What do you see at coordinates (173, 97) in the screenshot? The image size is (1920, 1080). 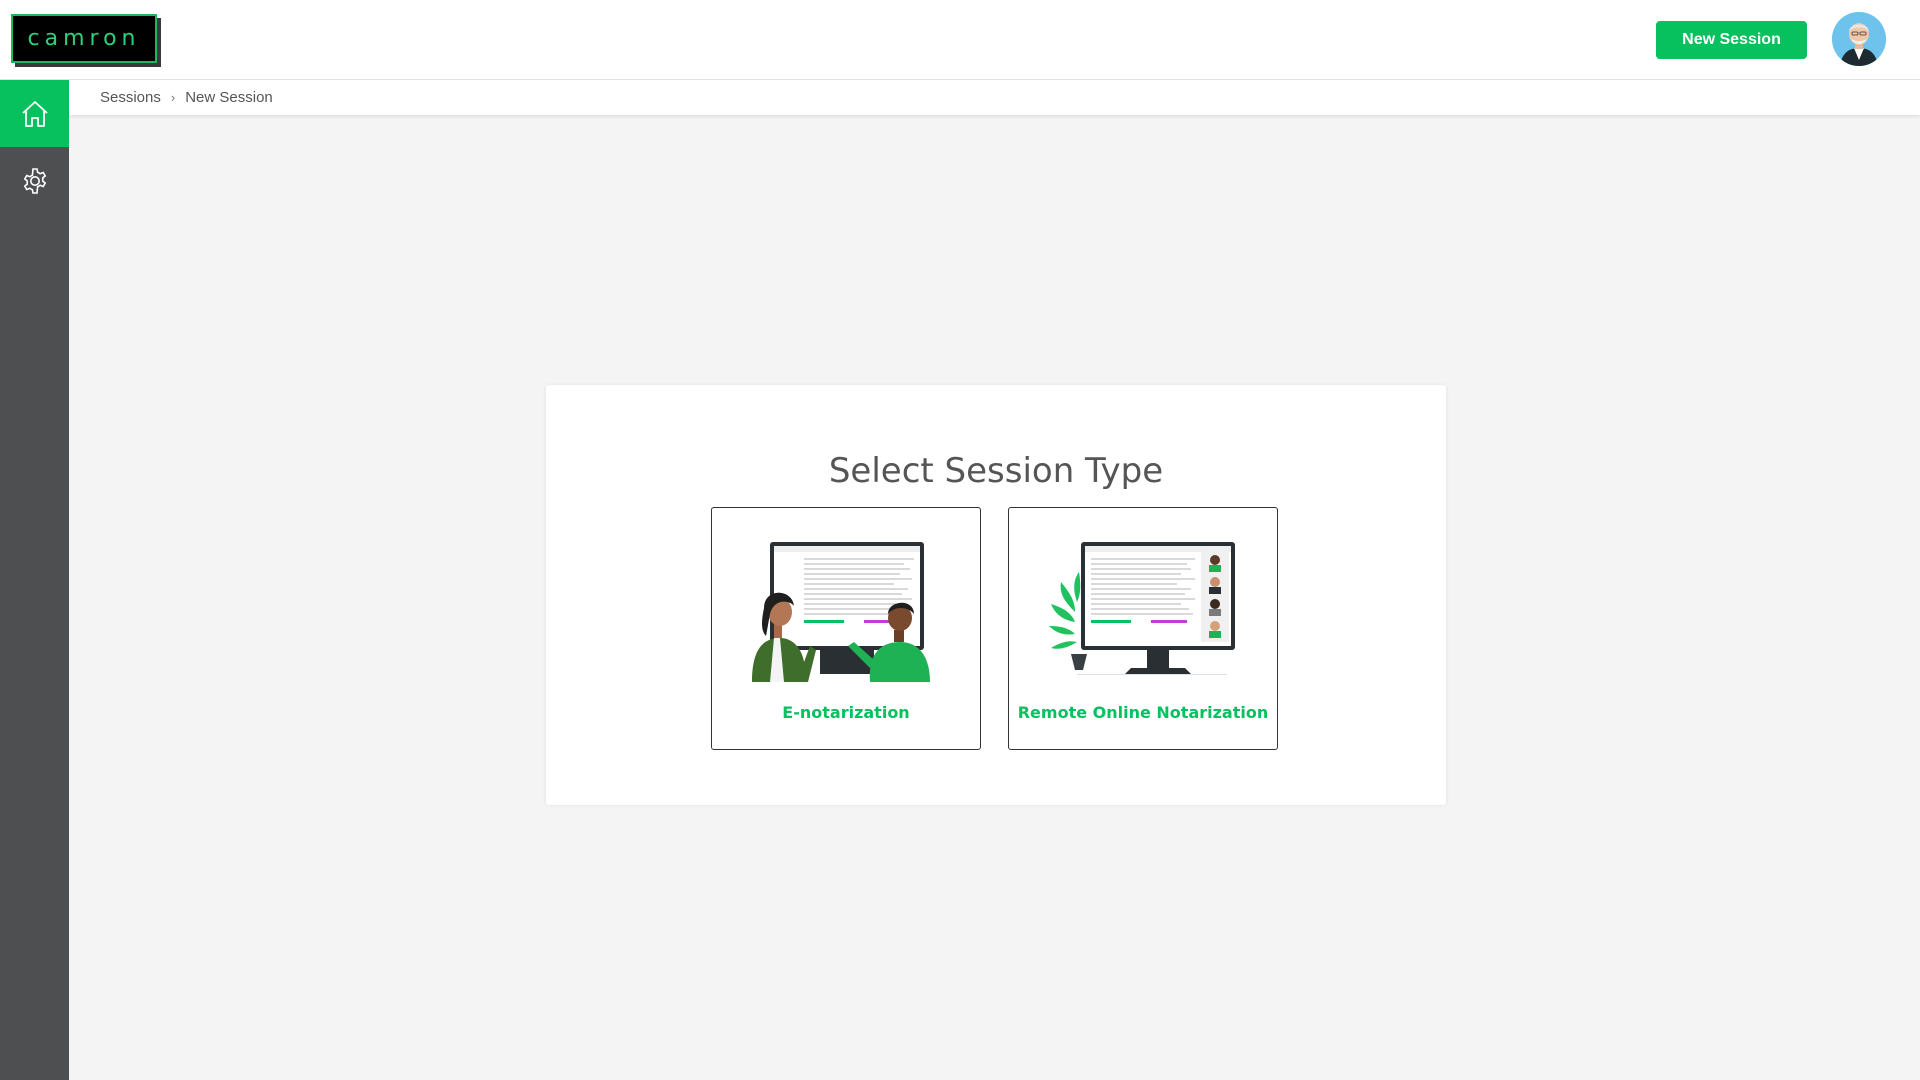 I see `chevron-right-icon: ›` at bounding box center [173, 97].